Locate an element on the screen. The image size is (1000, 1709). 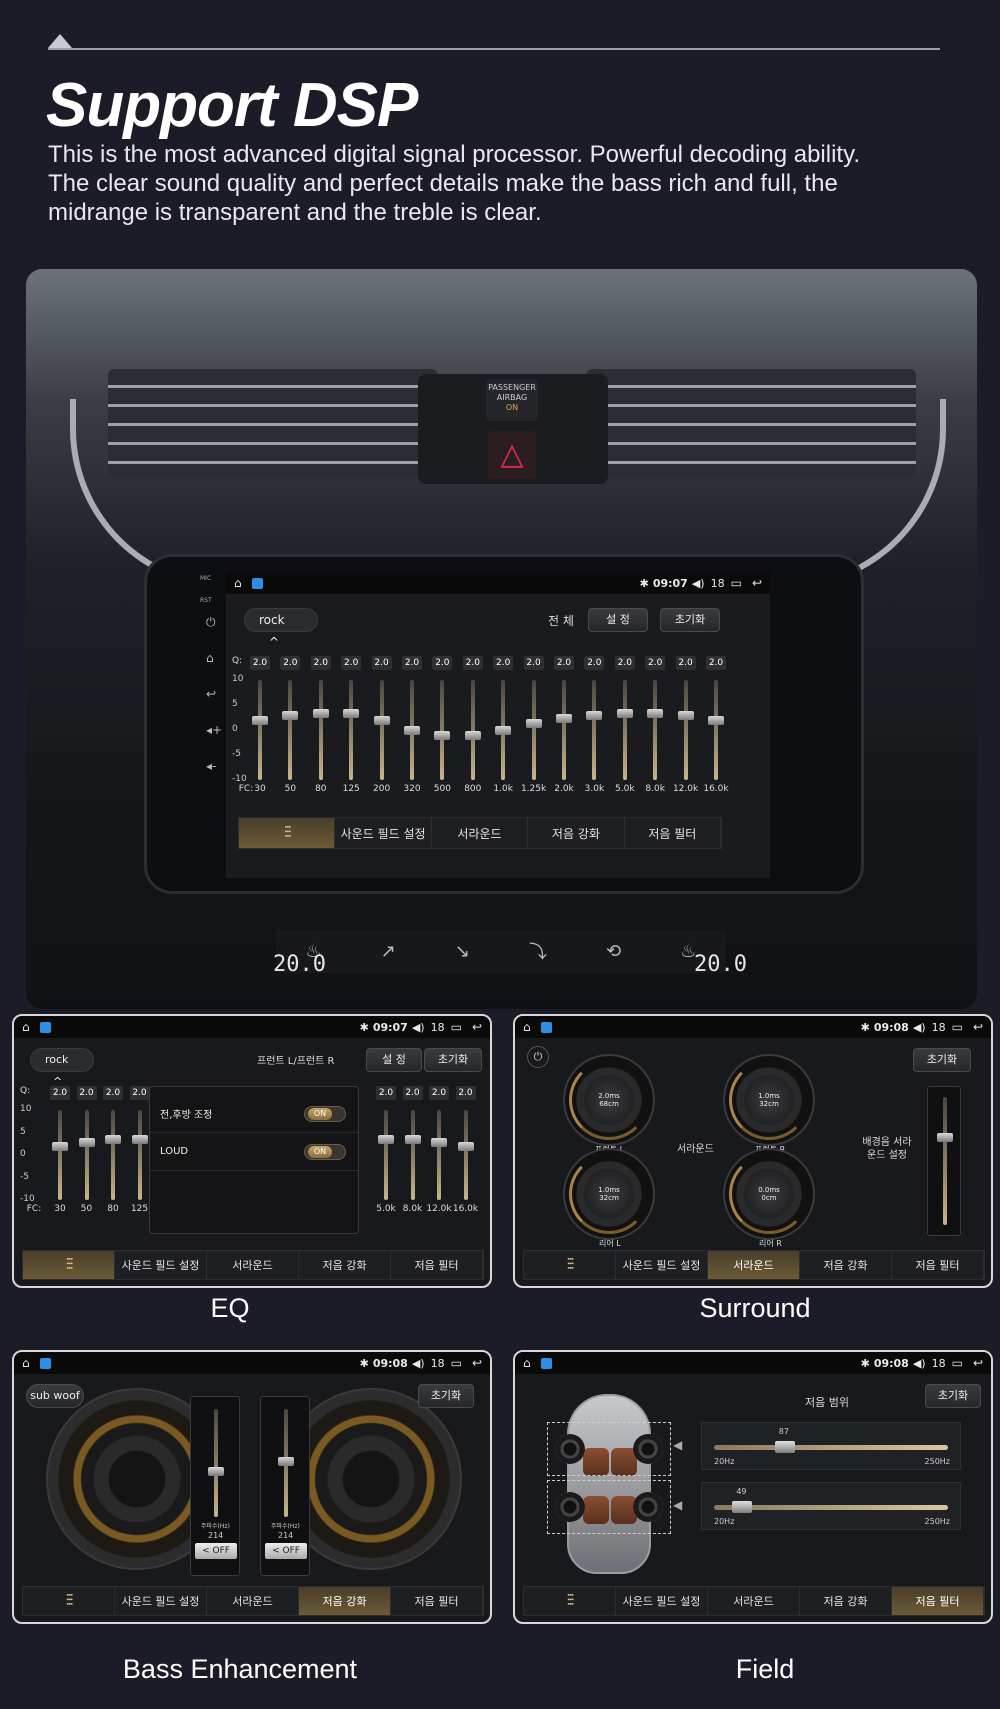
range-slider-1: 87 20Hz 250Hz is located at coordinates (831, 1446).